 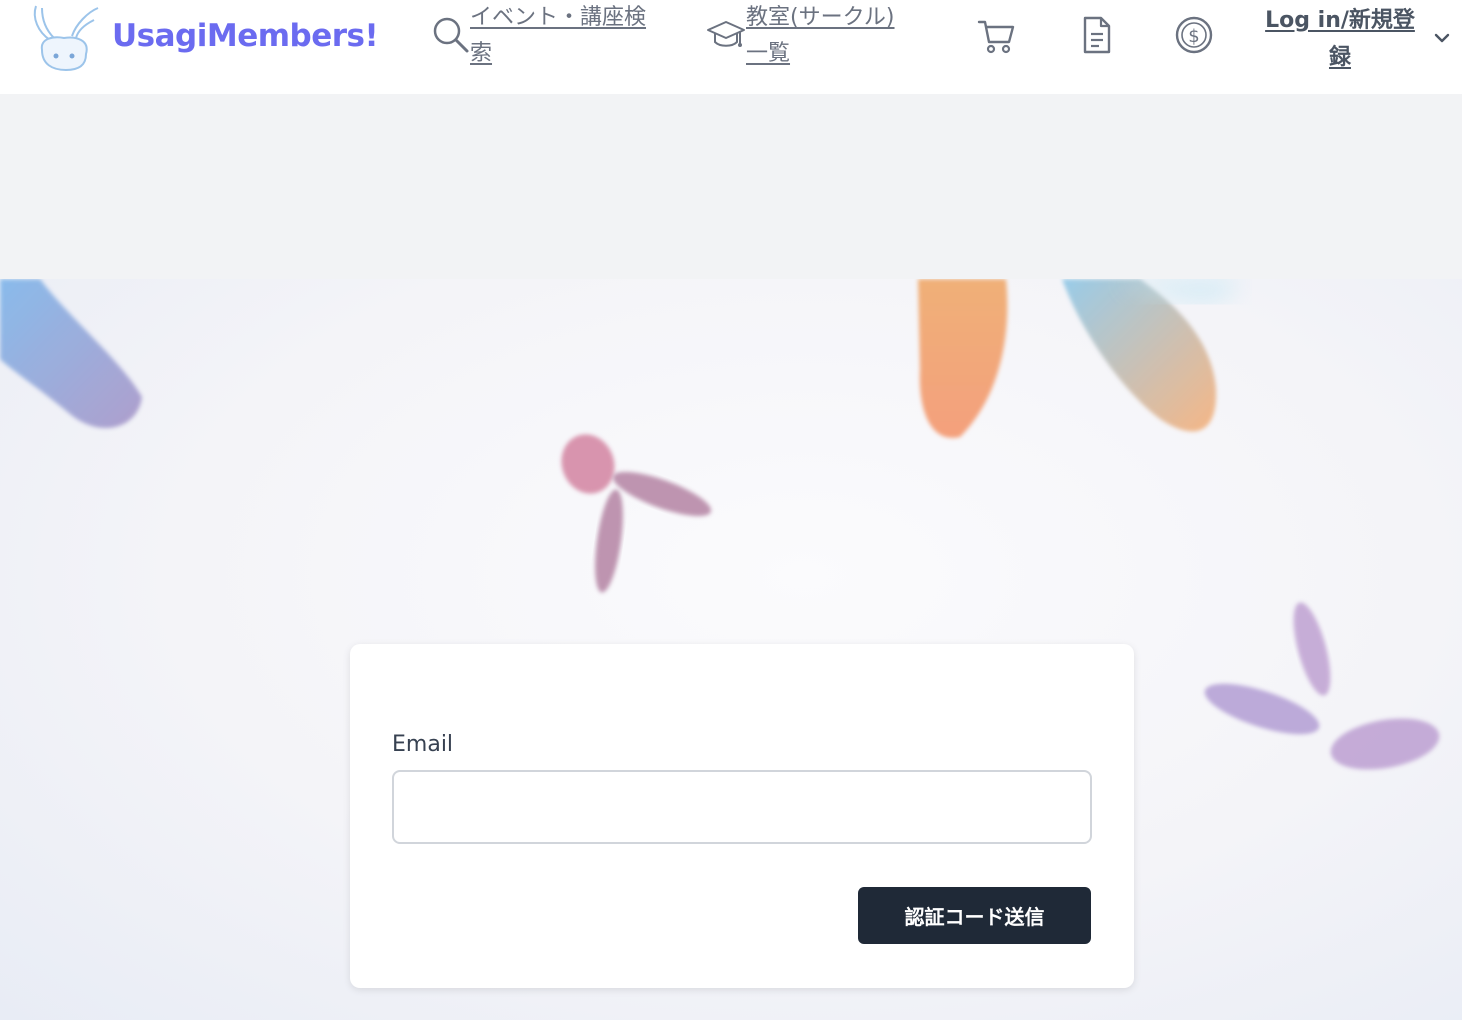 I want to click on email-field, so click(x=742, y=807).